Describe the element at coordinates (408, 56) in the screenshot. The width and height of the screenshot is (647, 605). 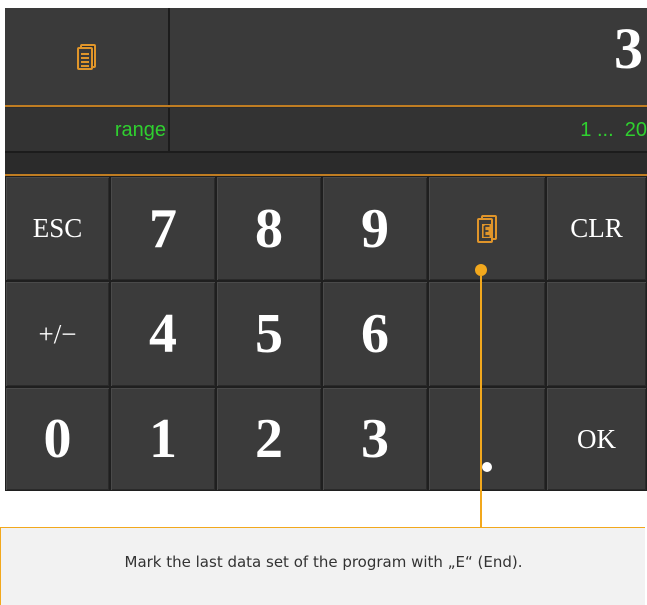
I see `value-display: 3` at that location.